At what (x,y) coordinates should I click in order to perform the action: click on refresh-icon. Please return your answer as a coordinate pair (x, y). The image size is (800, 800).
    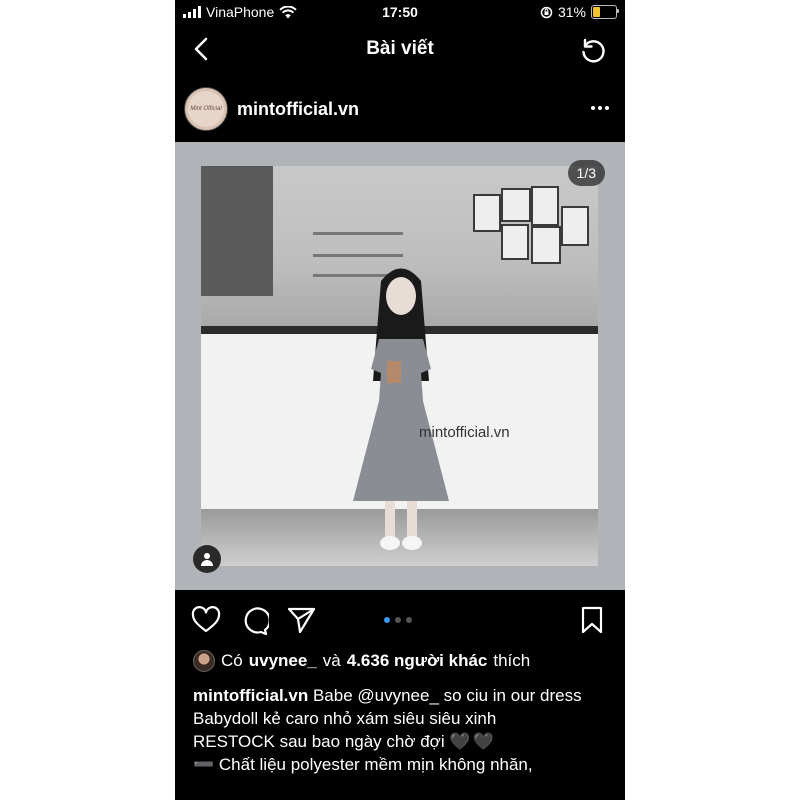
    Looking at the image, I should click on (593, 51).